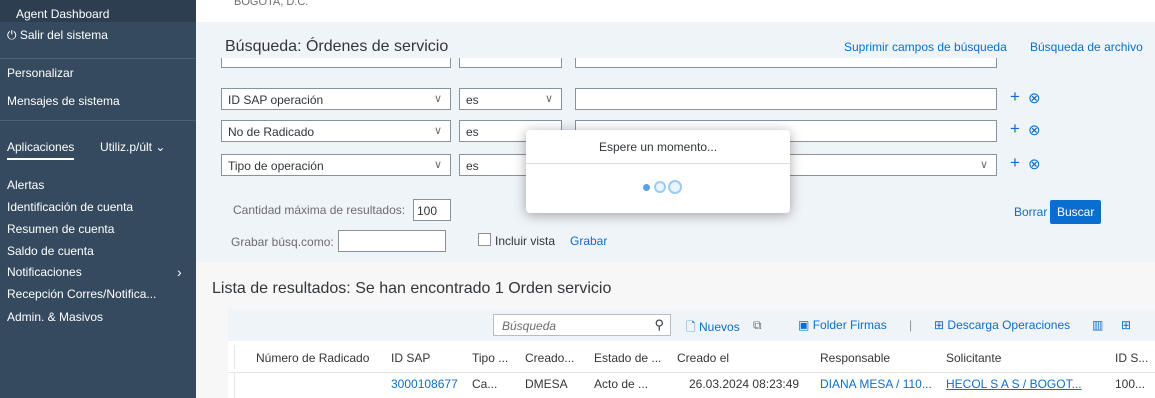  I want to click on sidebar-item-saldo: Saldo de cuenta, so click(50, 251).